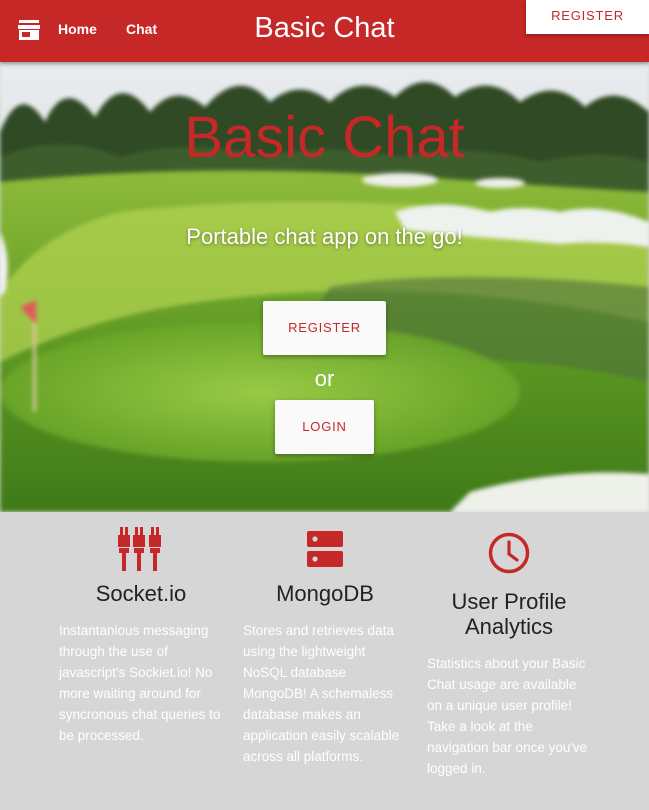 Image resolution: width=649 pixels, height=810 pixels. Describe the element at coordinates (325, 593) in the screenshot. I see `feature-title-mongodb: MongoDB` at that location.